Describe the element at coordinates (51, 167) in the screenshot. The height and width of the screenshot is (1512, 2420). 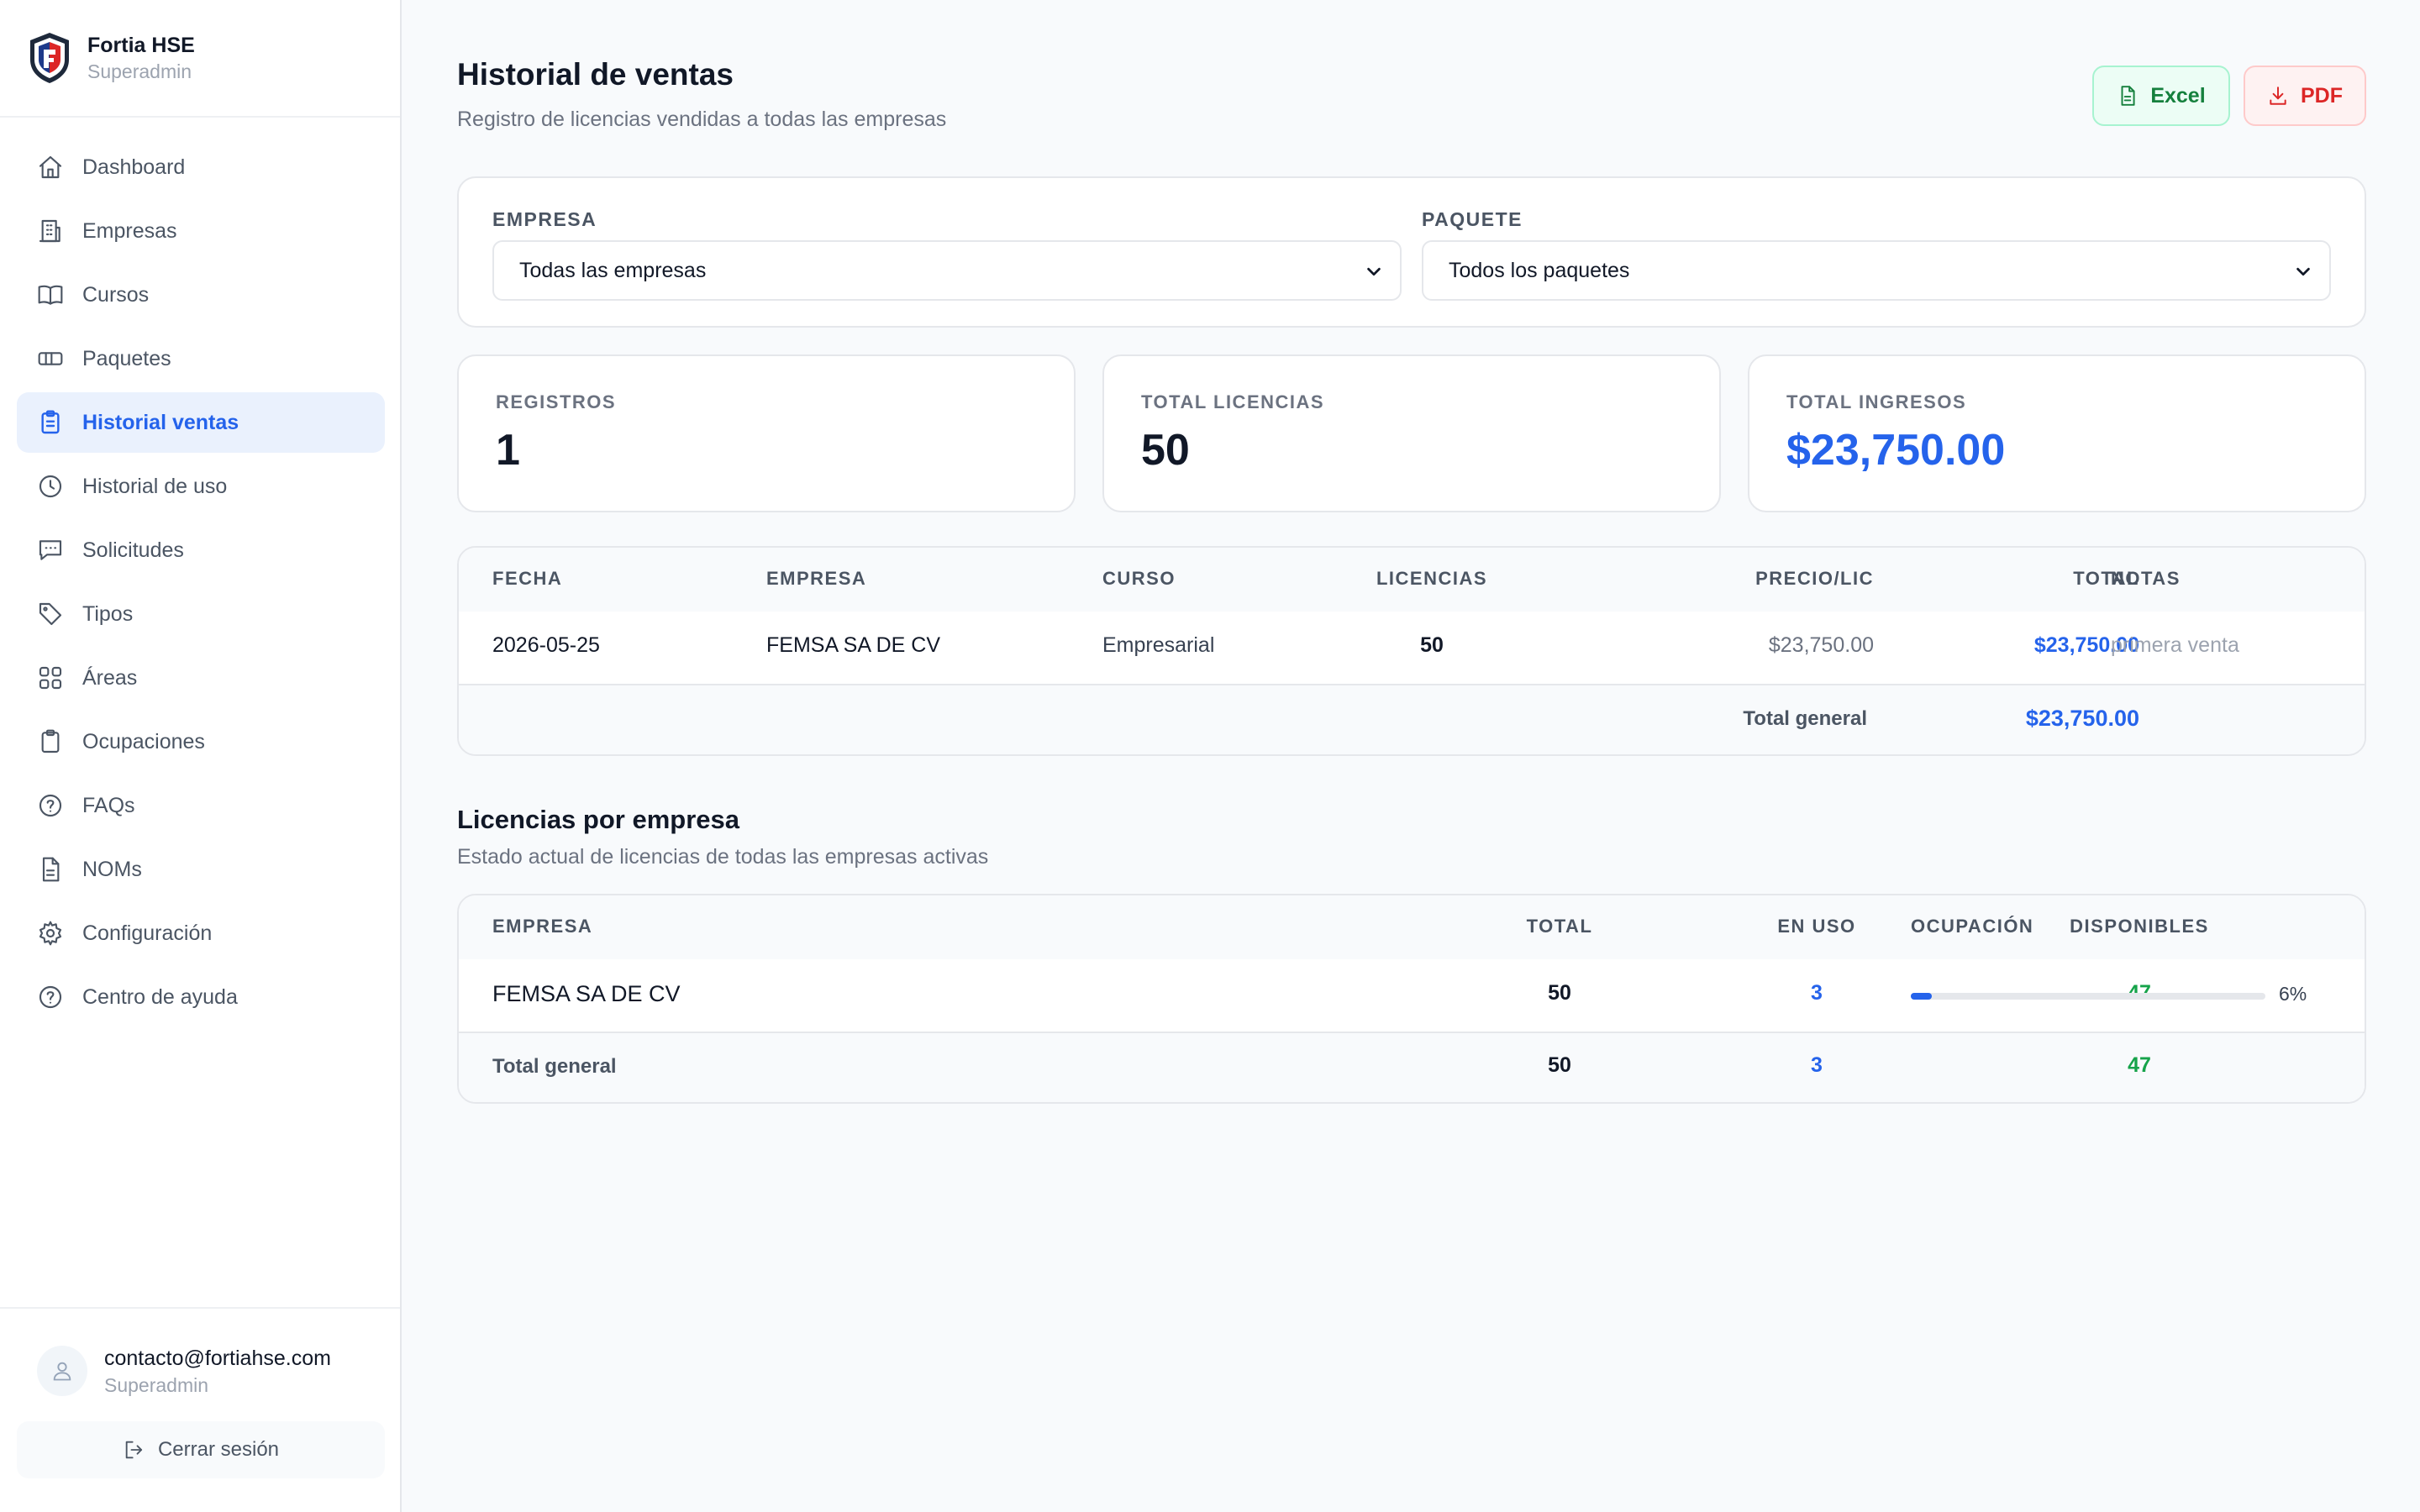
I see `home-icon` at that location.